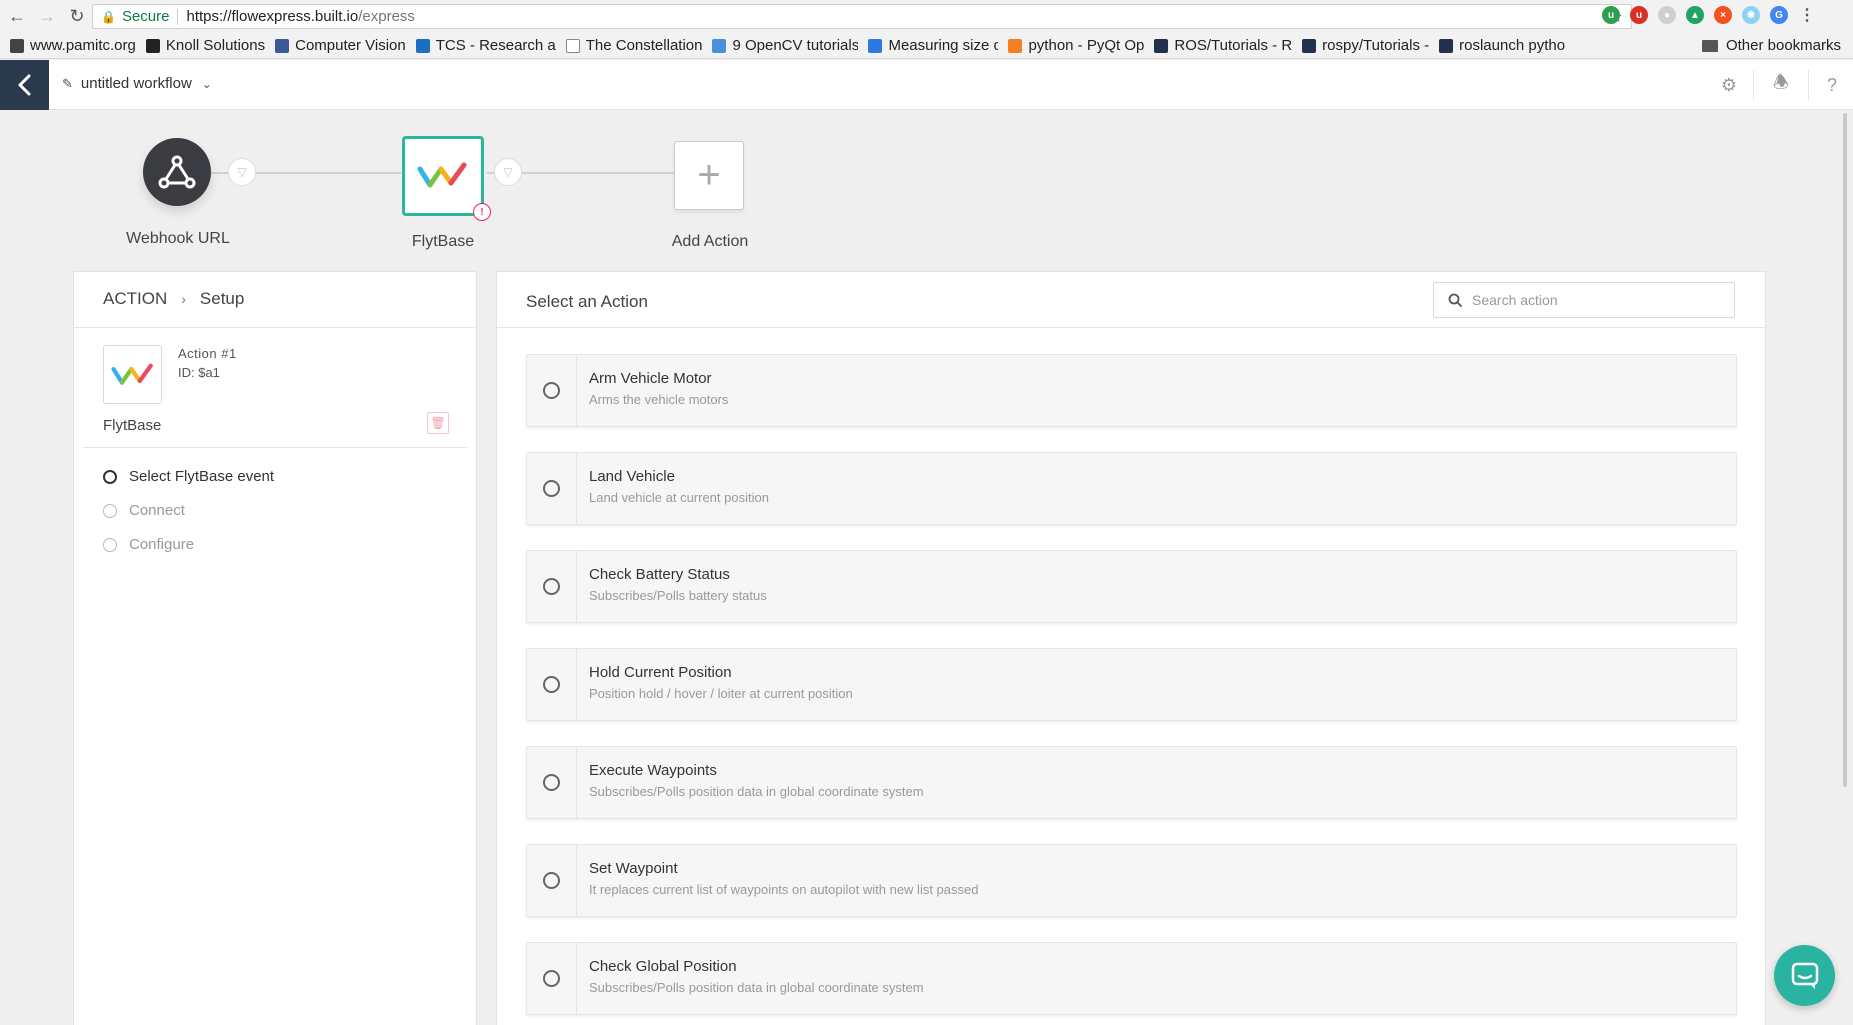 The image size is (1853, 1025). I want to click on folder-icon, so click(1709, 45).